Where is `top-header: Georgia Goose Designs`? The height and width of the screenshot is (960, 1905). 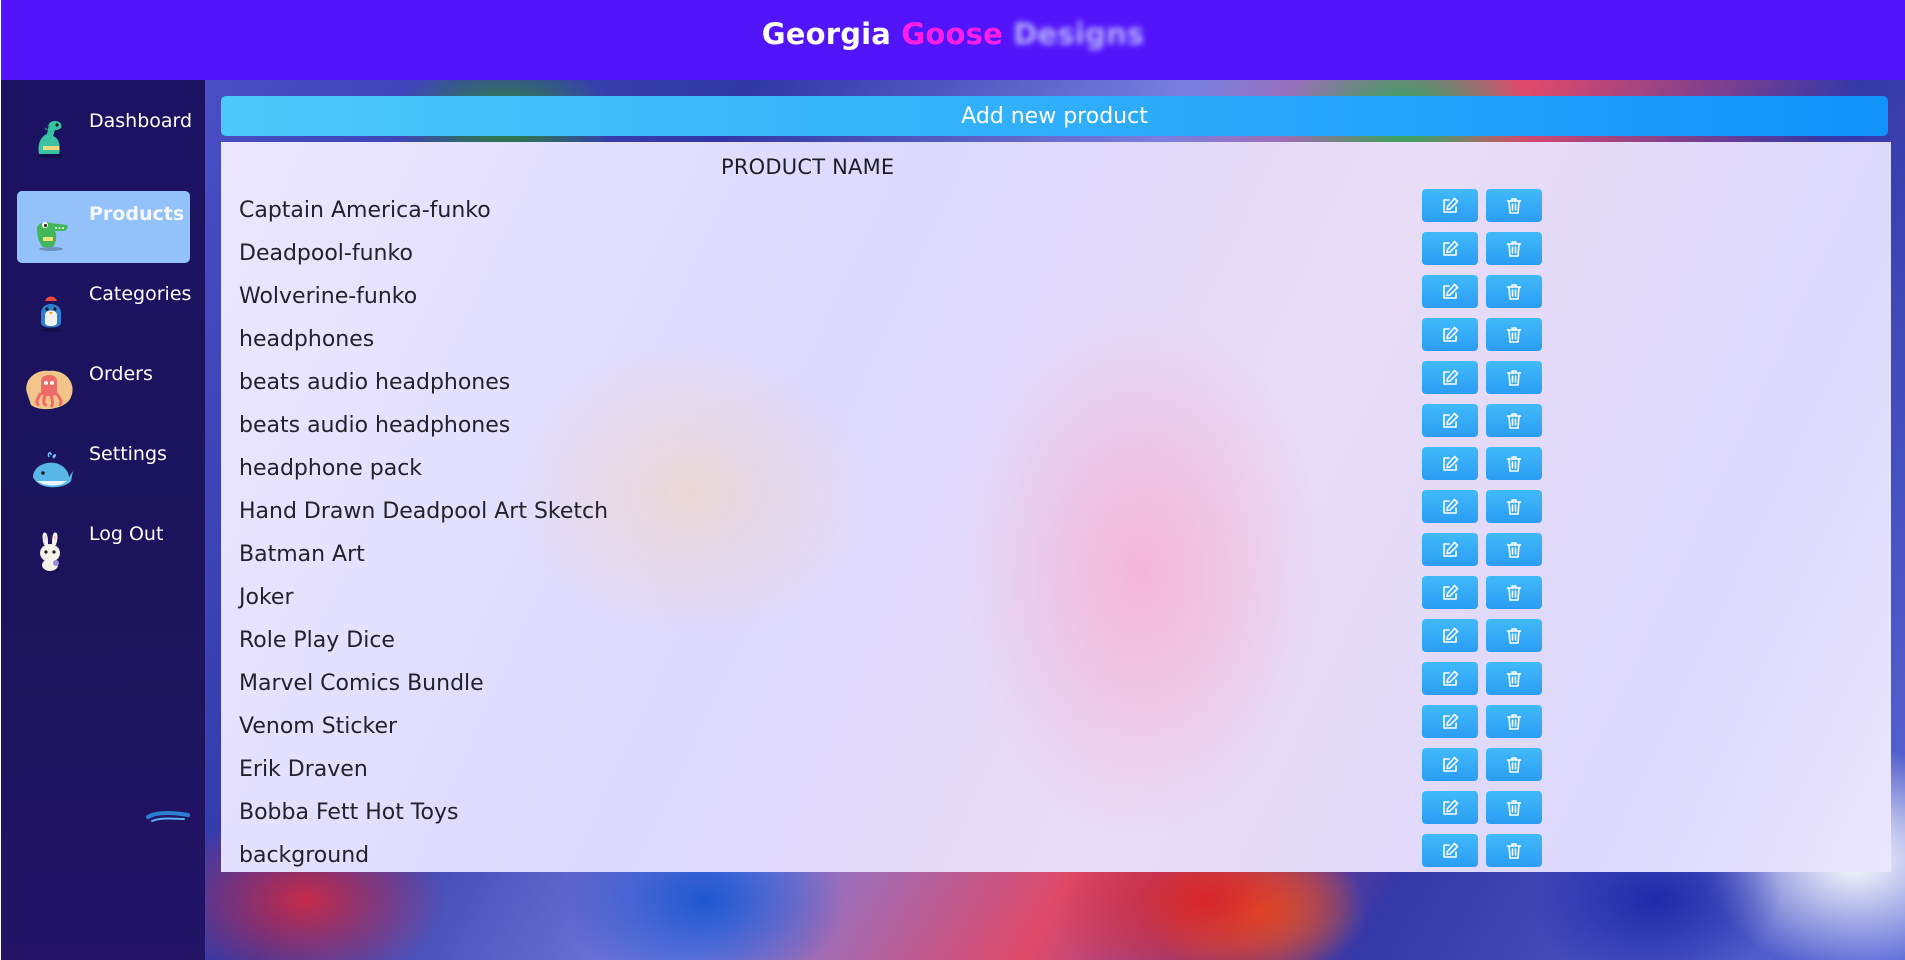 top-header: Georgia Goose Designs is located at coordinates (953, 40).